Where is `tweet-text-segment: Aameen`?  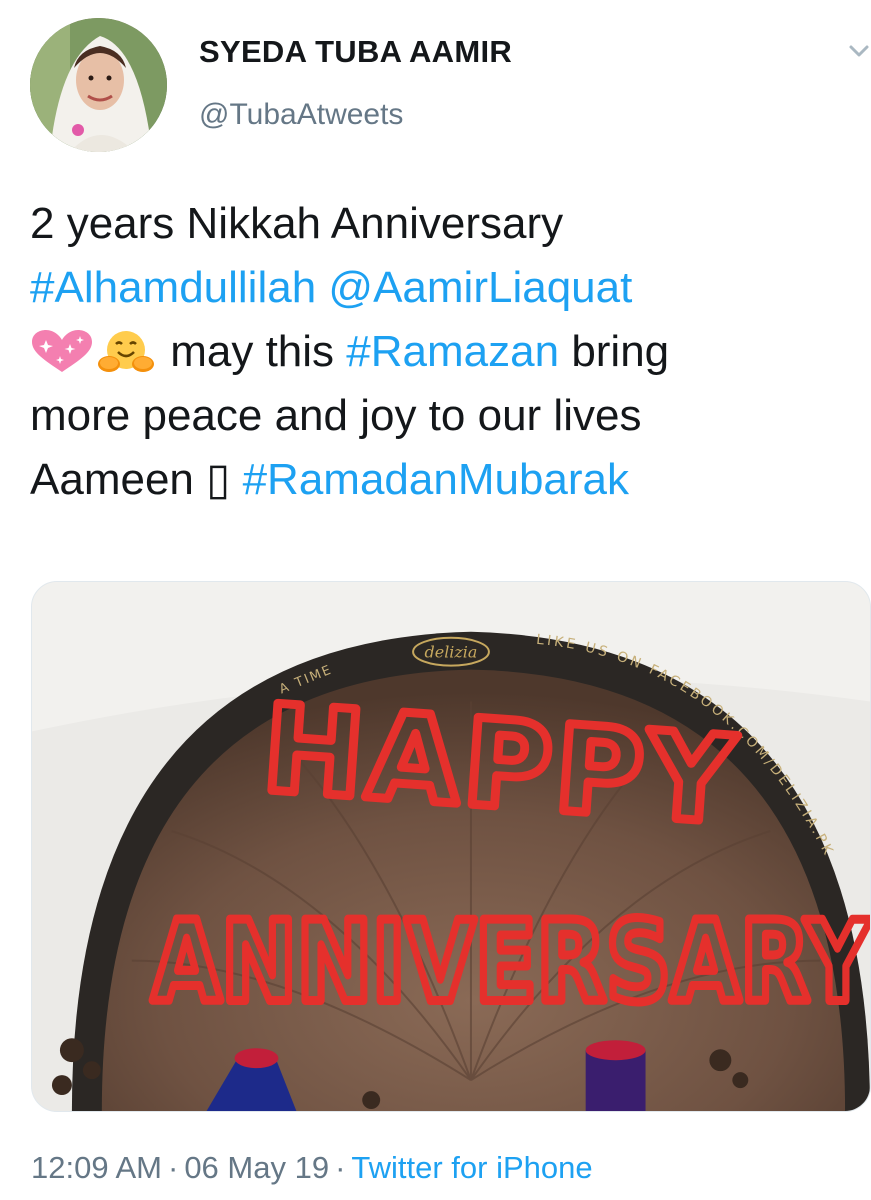 tweet-text-segment: Aameen is located at coordinates (112, 479).